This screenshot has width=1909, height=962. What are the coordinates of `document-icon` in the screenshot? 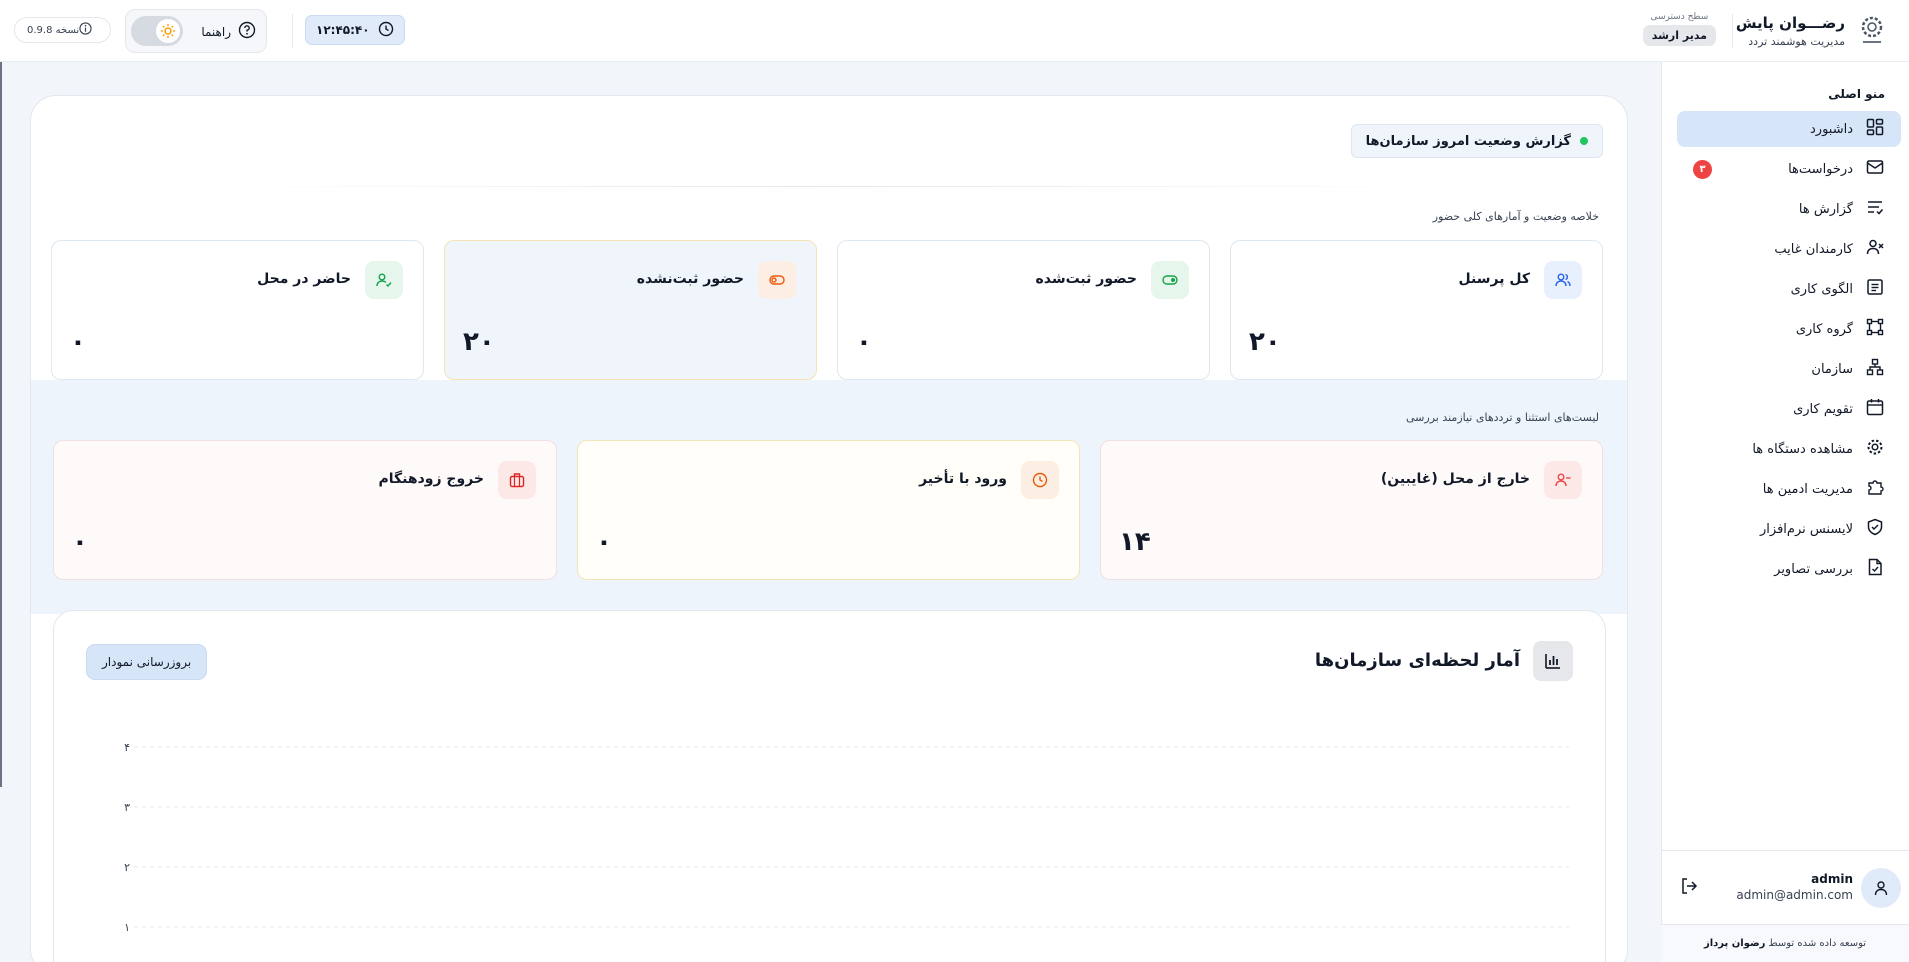 It's located at (1875, 289).